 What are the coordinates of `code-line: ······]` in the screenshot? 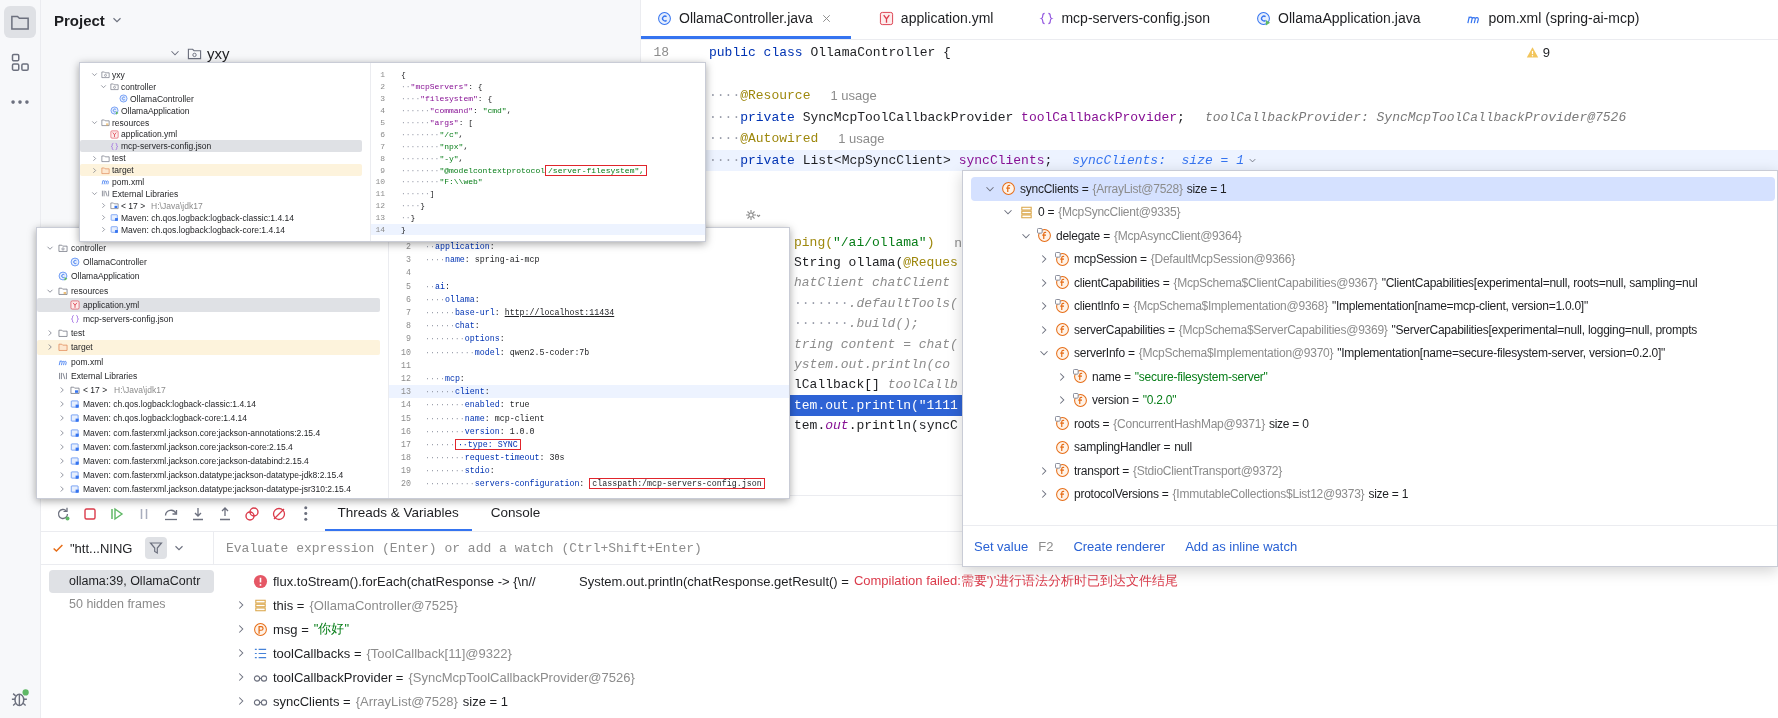 It's located at (418, 194).